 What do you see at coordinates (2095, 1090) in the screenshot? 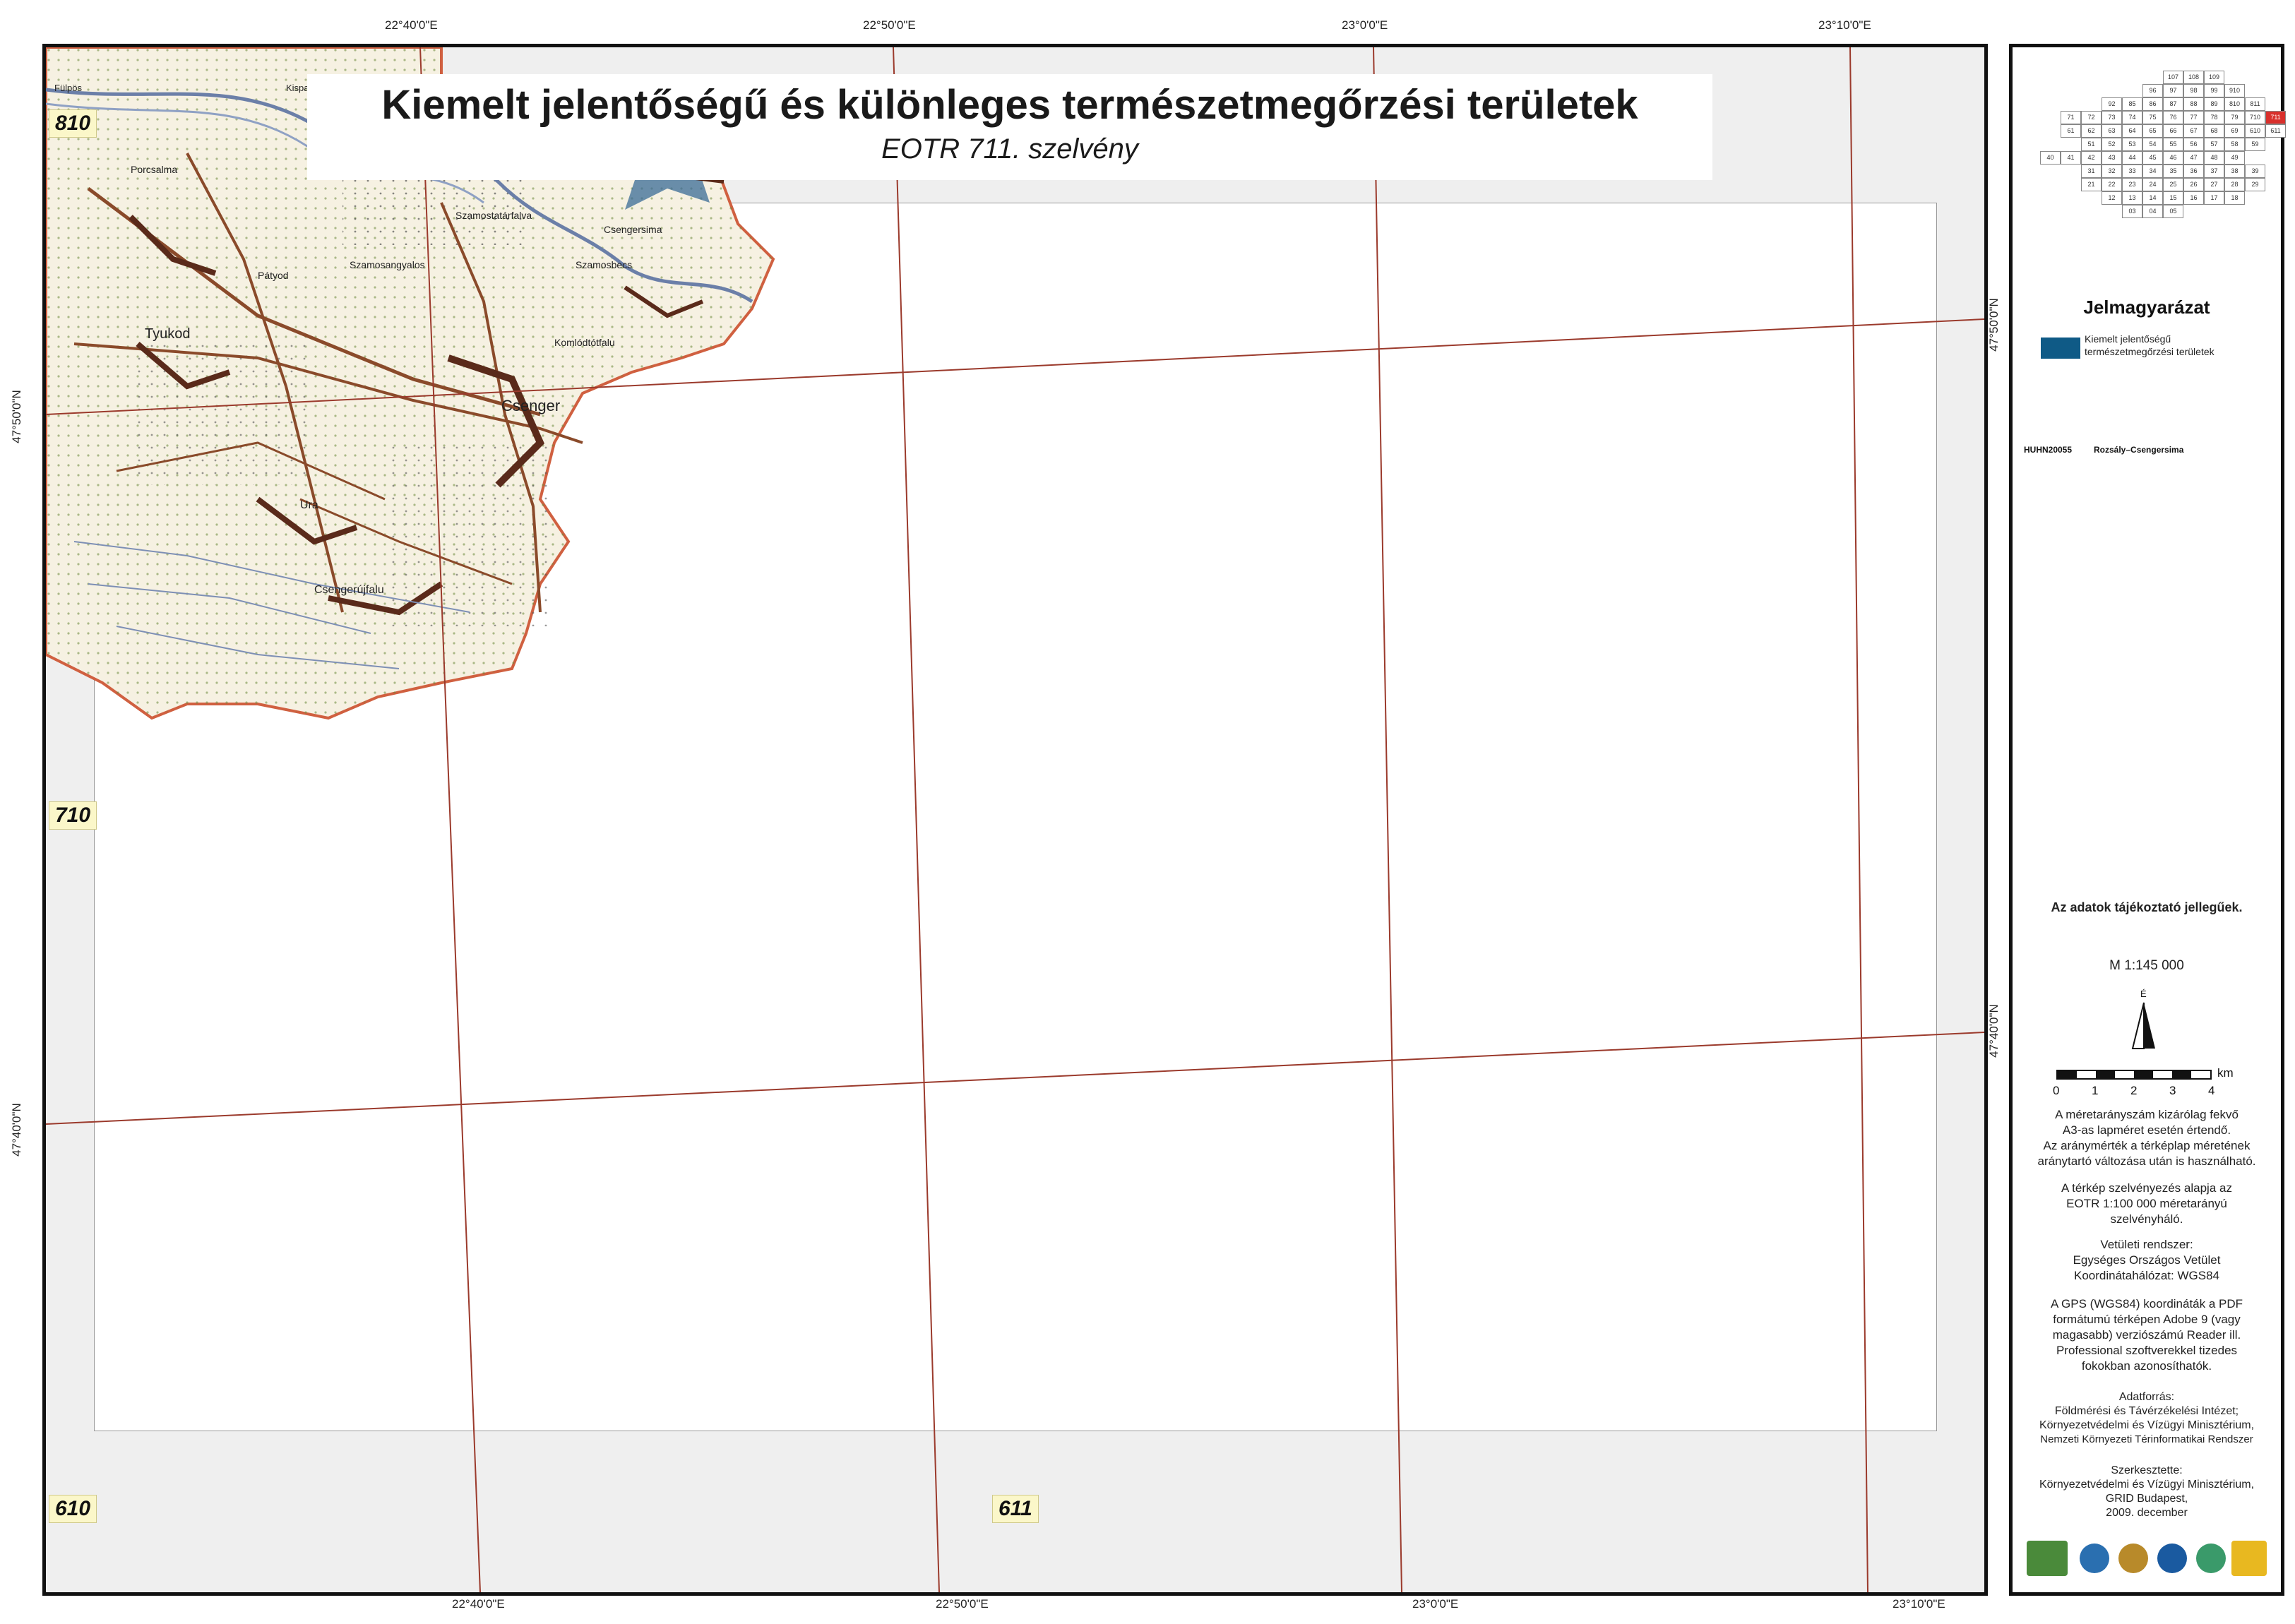
I see `scale-tick-1: 1` at bounding box center [2095, 1090].